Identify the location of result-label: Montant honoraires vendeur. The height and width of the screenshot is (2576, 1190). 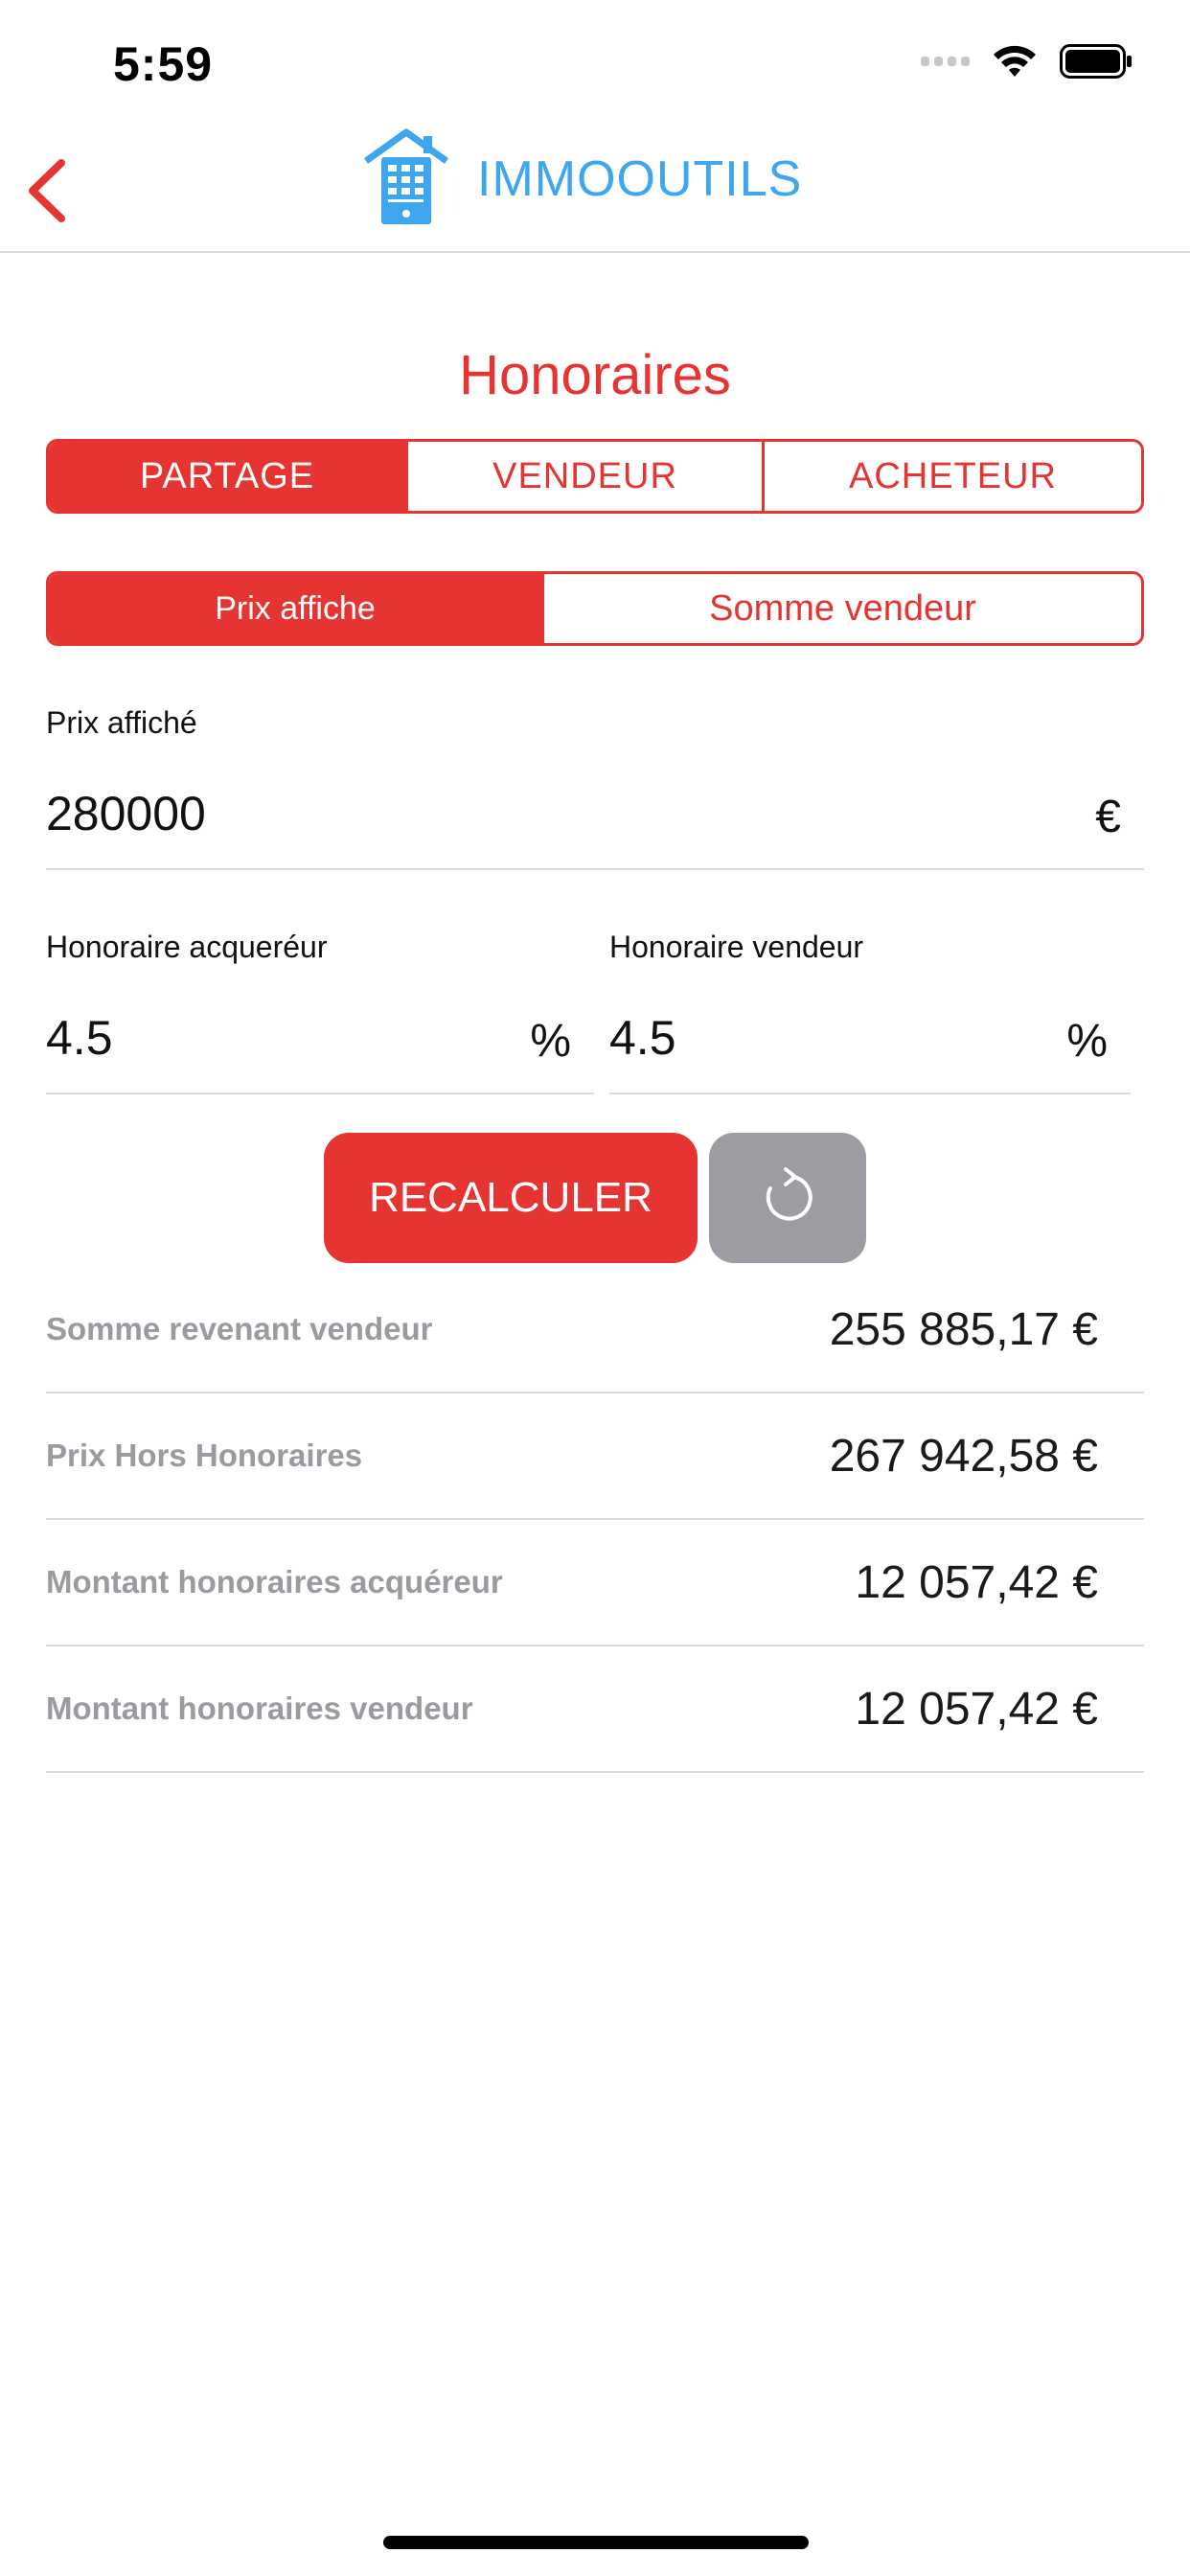
(259, 1708).